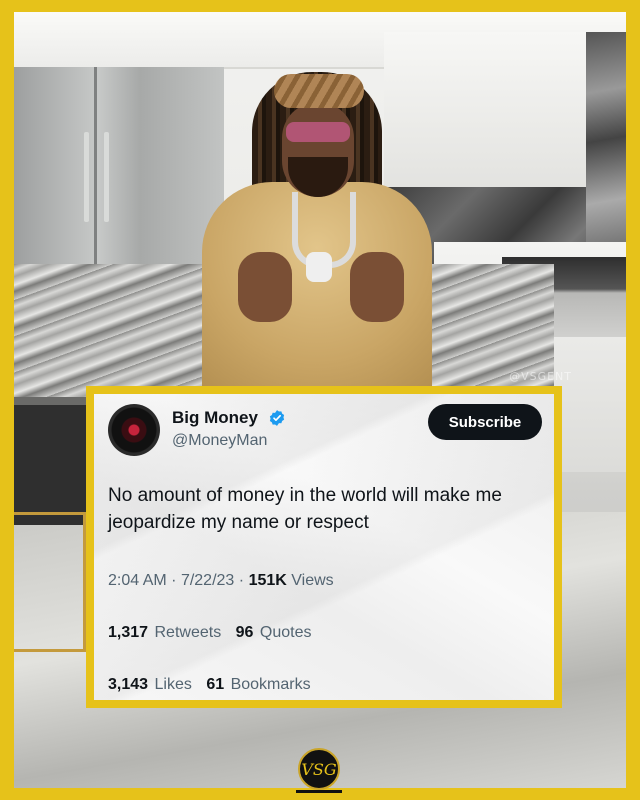  Describe the element at coordinates (312, 580) in the screenshot. I see `views-label: Views` at that location.